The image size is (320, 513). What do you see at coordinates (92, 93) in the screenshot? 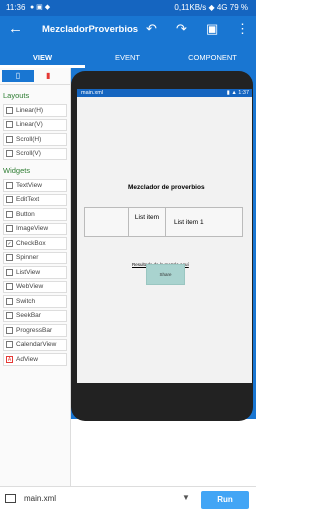
I see `preview-file-name: main.xml` at bounding box center [92, 93].